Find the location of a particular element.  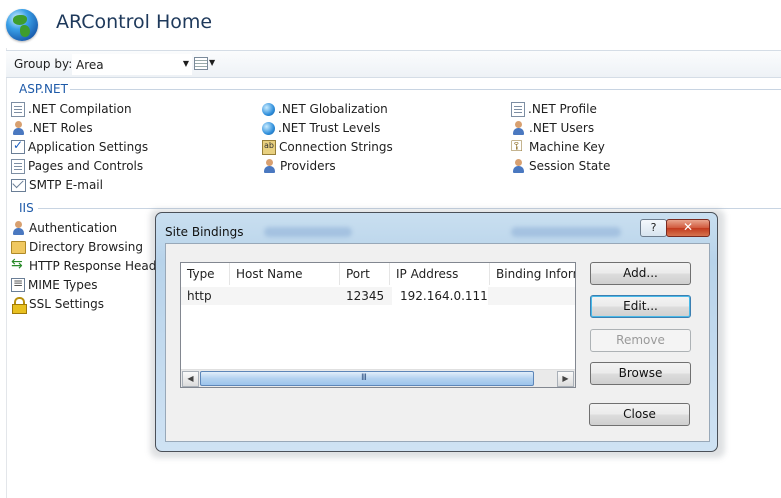

feature-label: .NET Compilation is located at coordinates (80, 109).